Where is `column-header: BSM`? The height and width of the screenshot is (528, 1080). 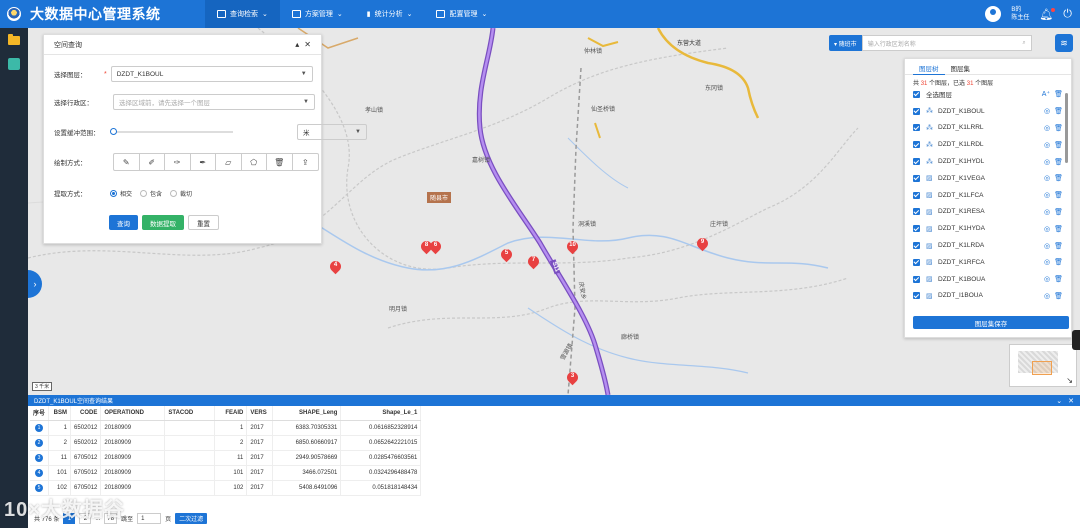 column-header: BSM is located at coordinates (60, 413).